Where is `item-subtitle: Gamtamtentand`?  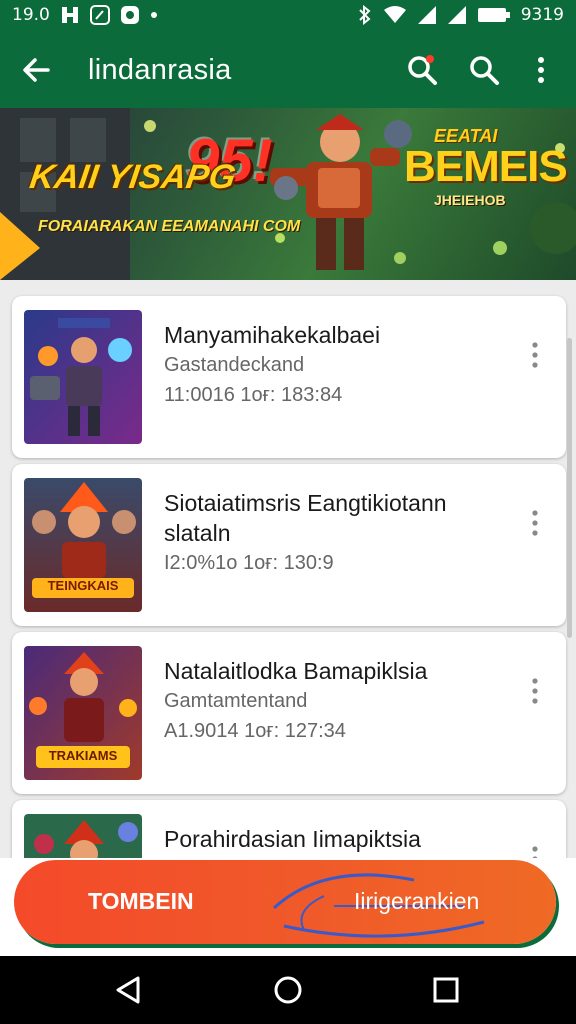 item-subtitle: Gamtamtentand is located at coordinates (236, 701).